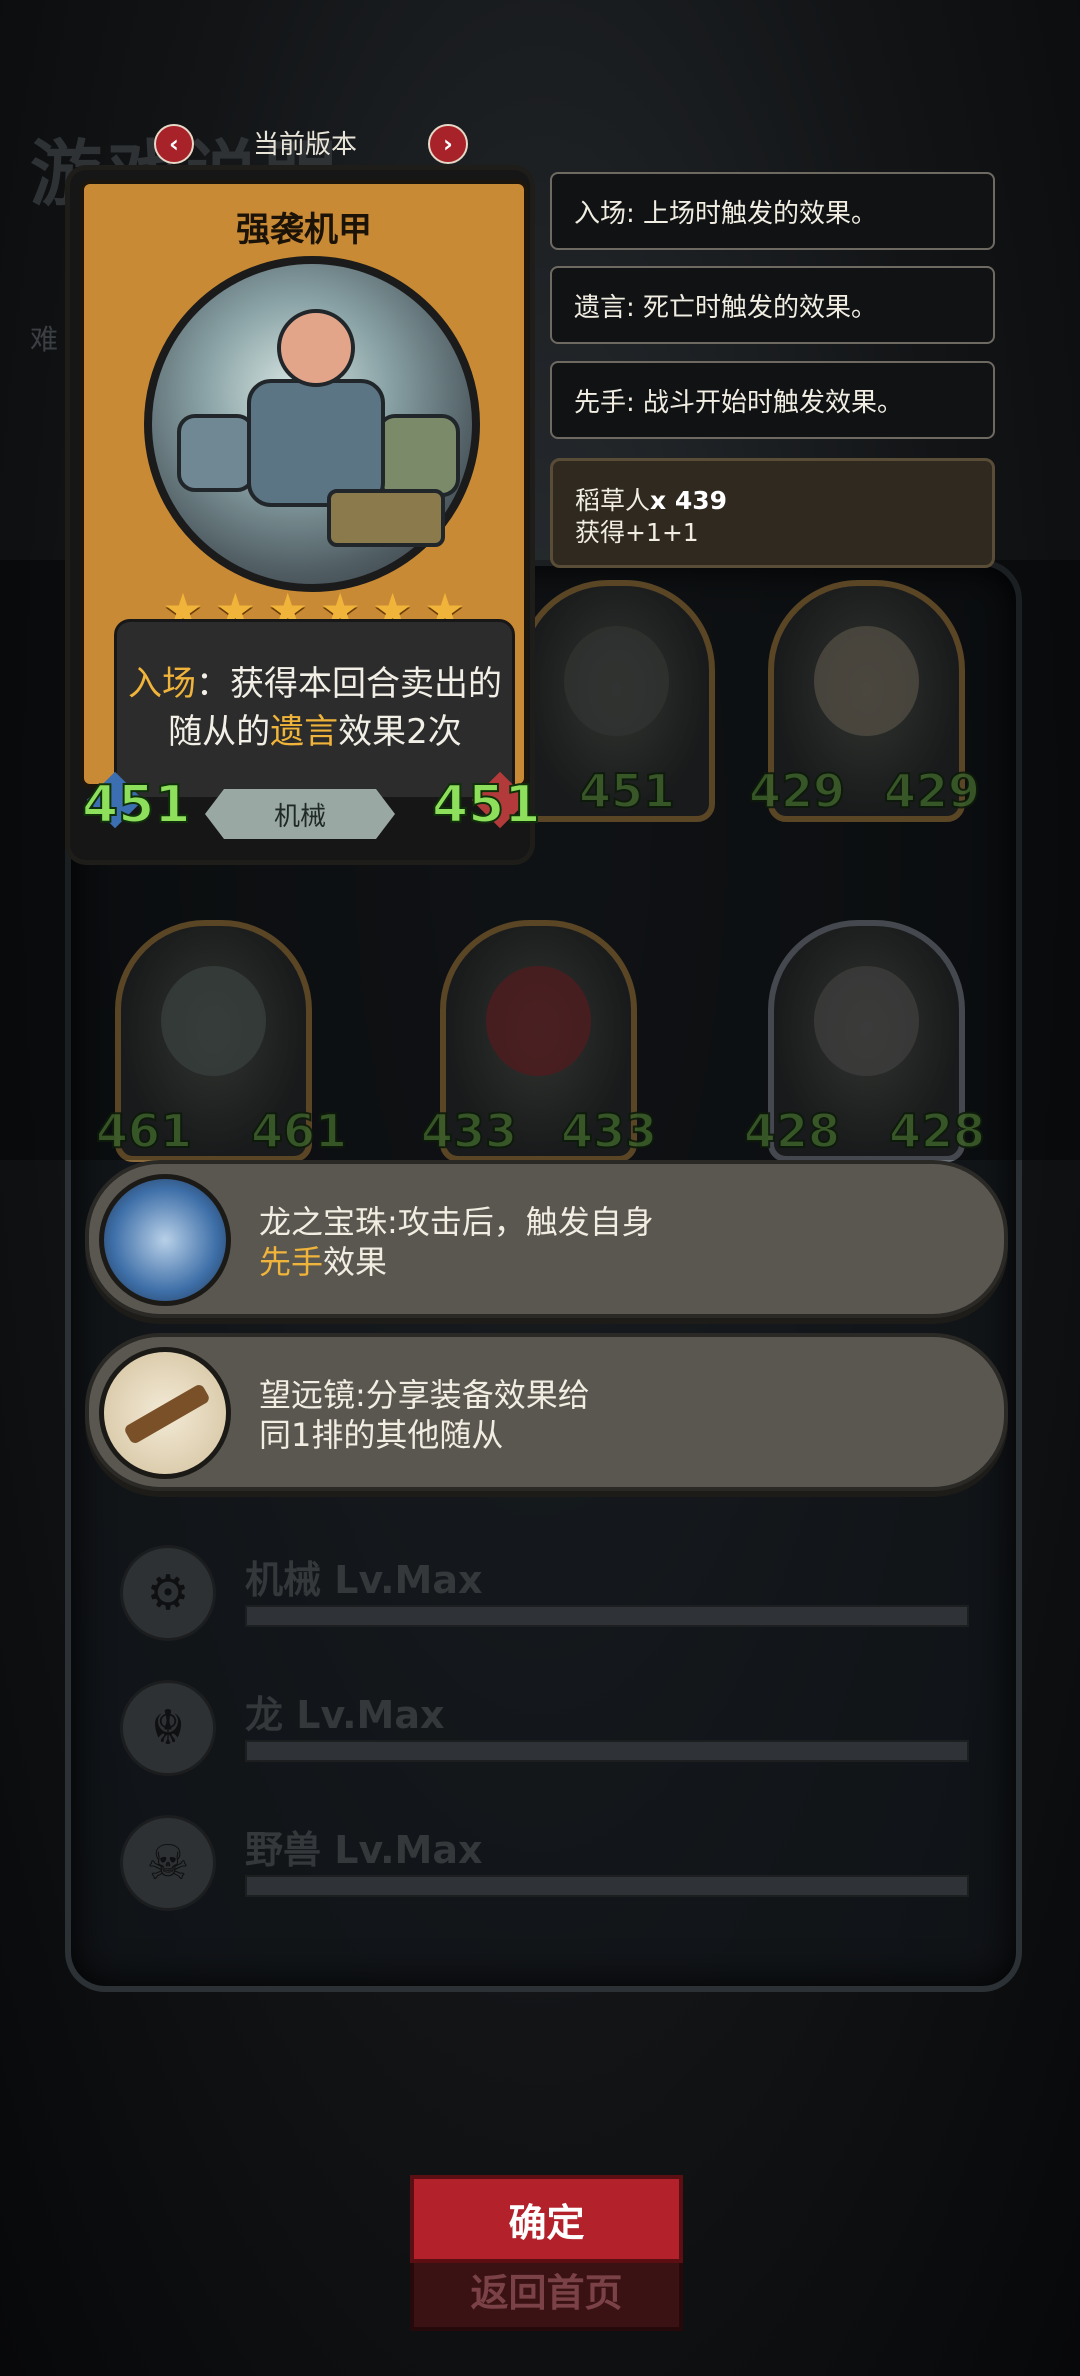 The height and width of the screenshot is (2376, 1080). I want to click on mech-icon: ⚙, so click(168, 1593).